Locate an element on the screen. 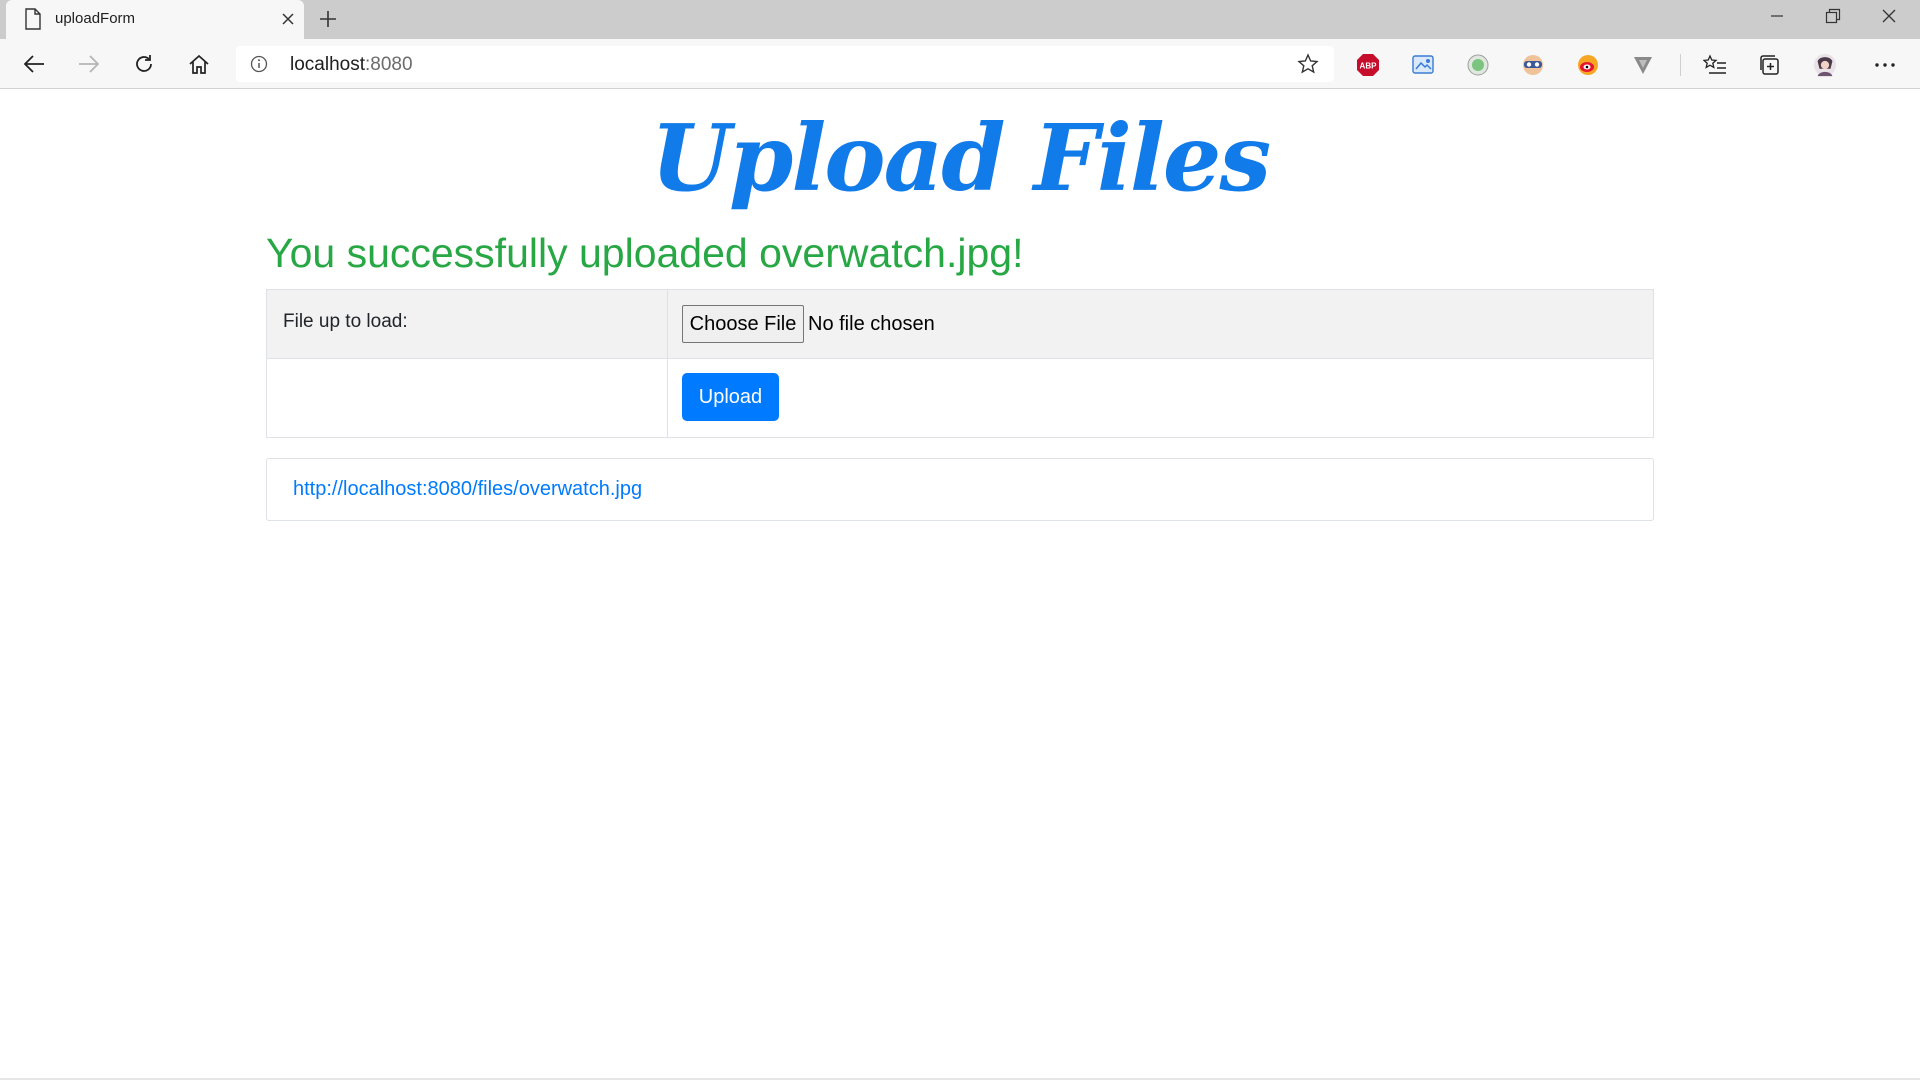  success-message: You successfully uploaded overwatch.jpg! is located at coordinates (645, 253).